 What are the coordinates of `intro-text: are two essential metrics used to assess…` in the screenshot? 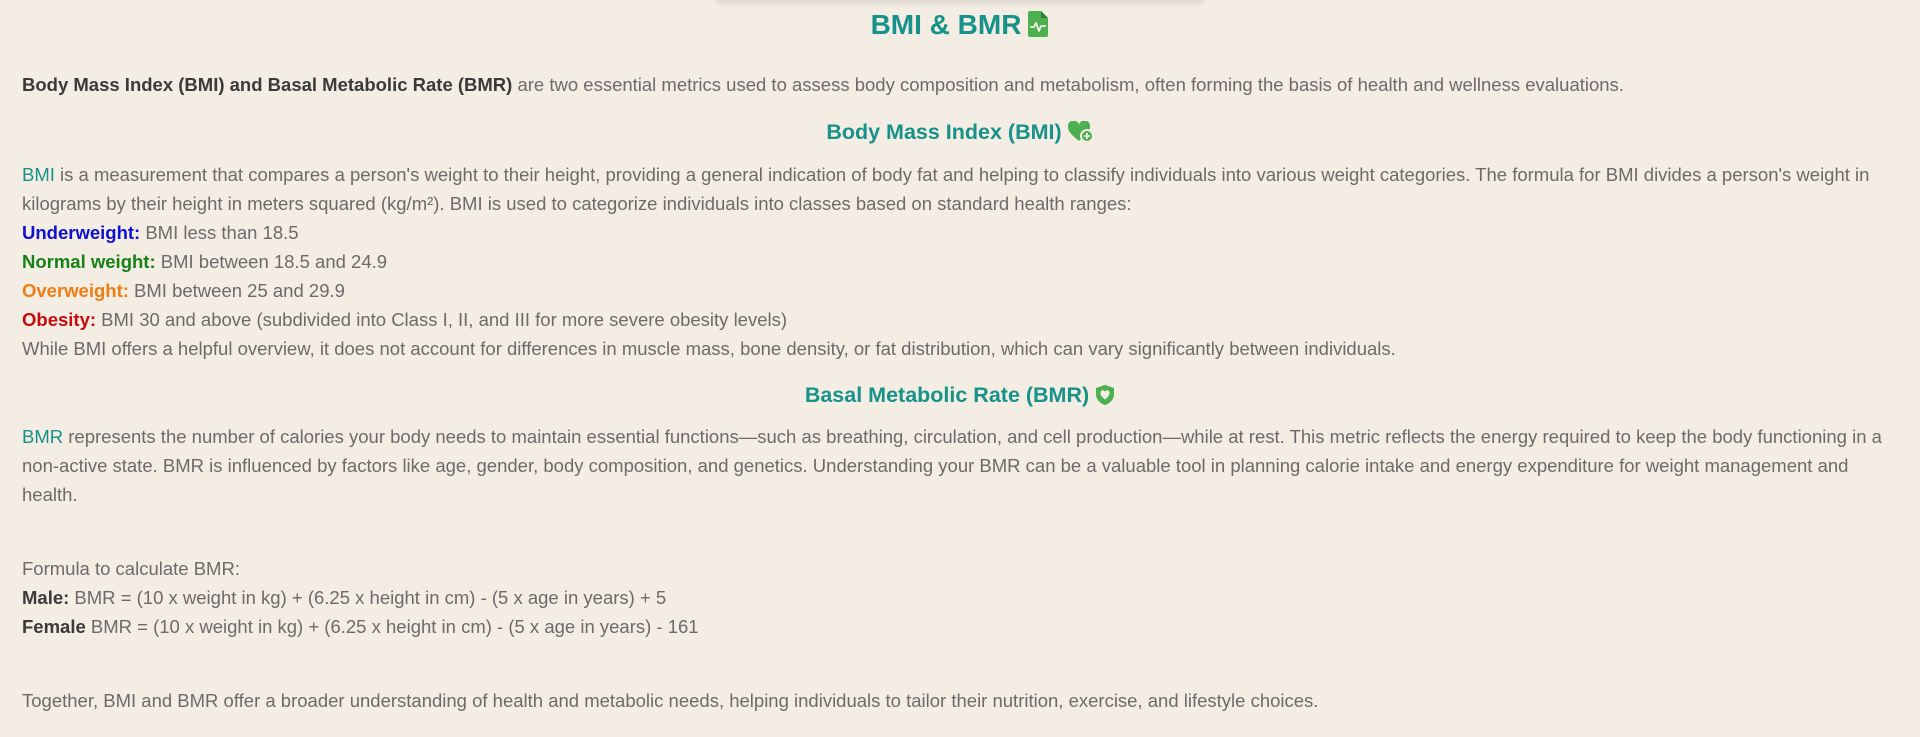 It's located at (1068, 84).